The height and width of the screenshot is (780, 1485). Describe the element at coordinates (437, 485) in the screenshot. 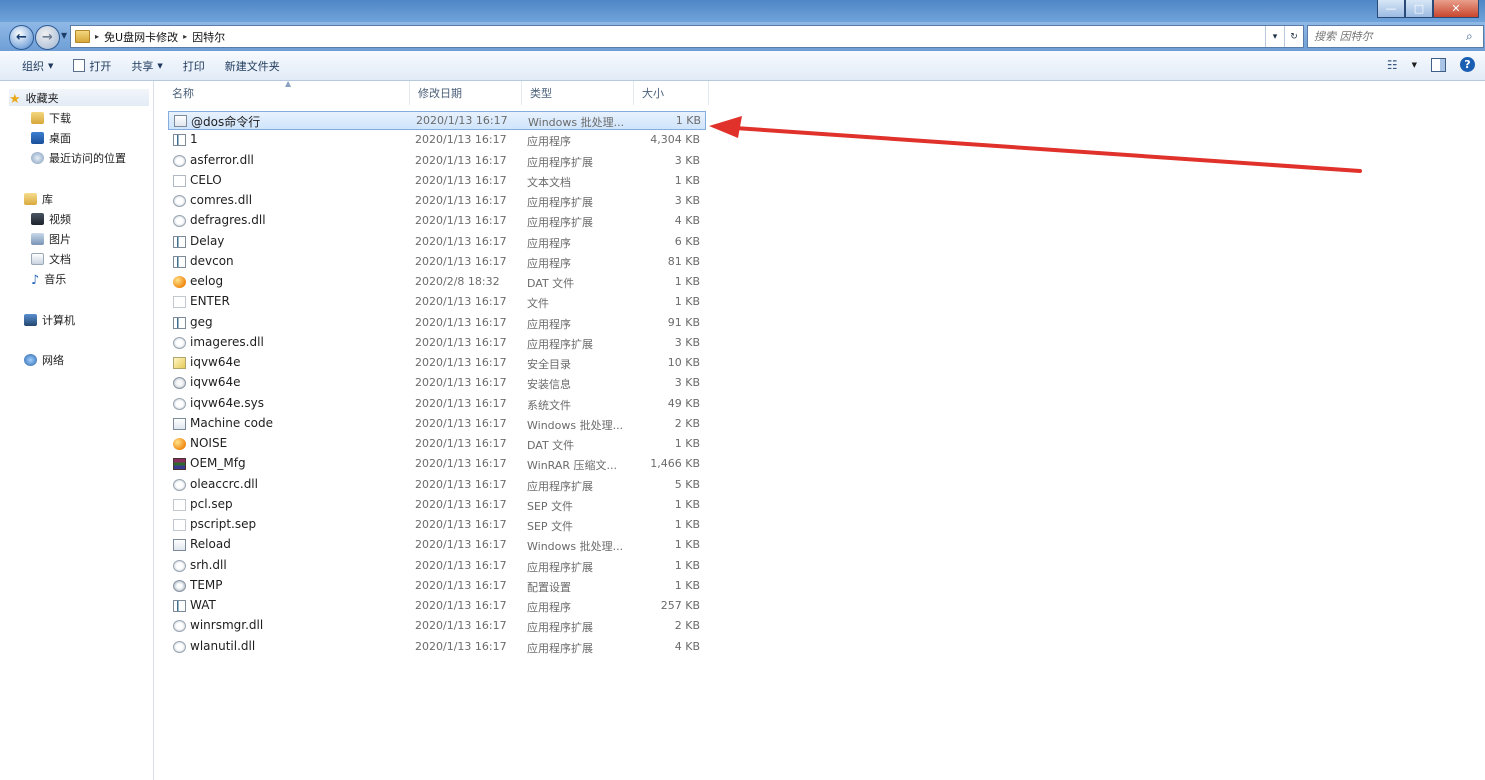

I see `file-row: oleaccrc.dll 2020/1/13 16:17 应用程序扩展 5 KB` at that location.